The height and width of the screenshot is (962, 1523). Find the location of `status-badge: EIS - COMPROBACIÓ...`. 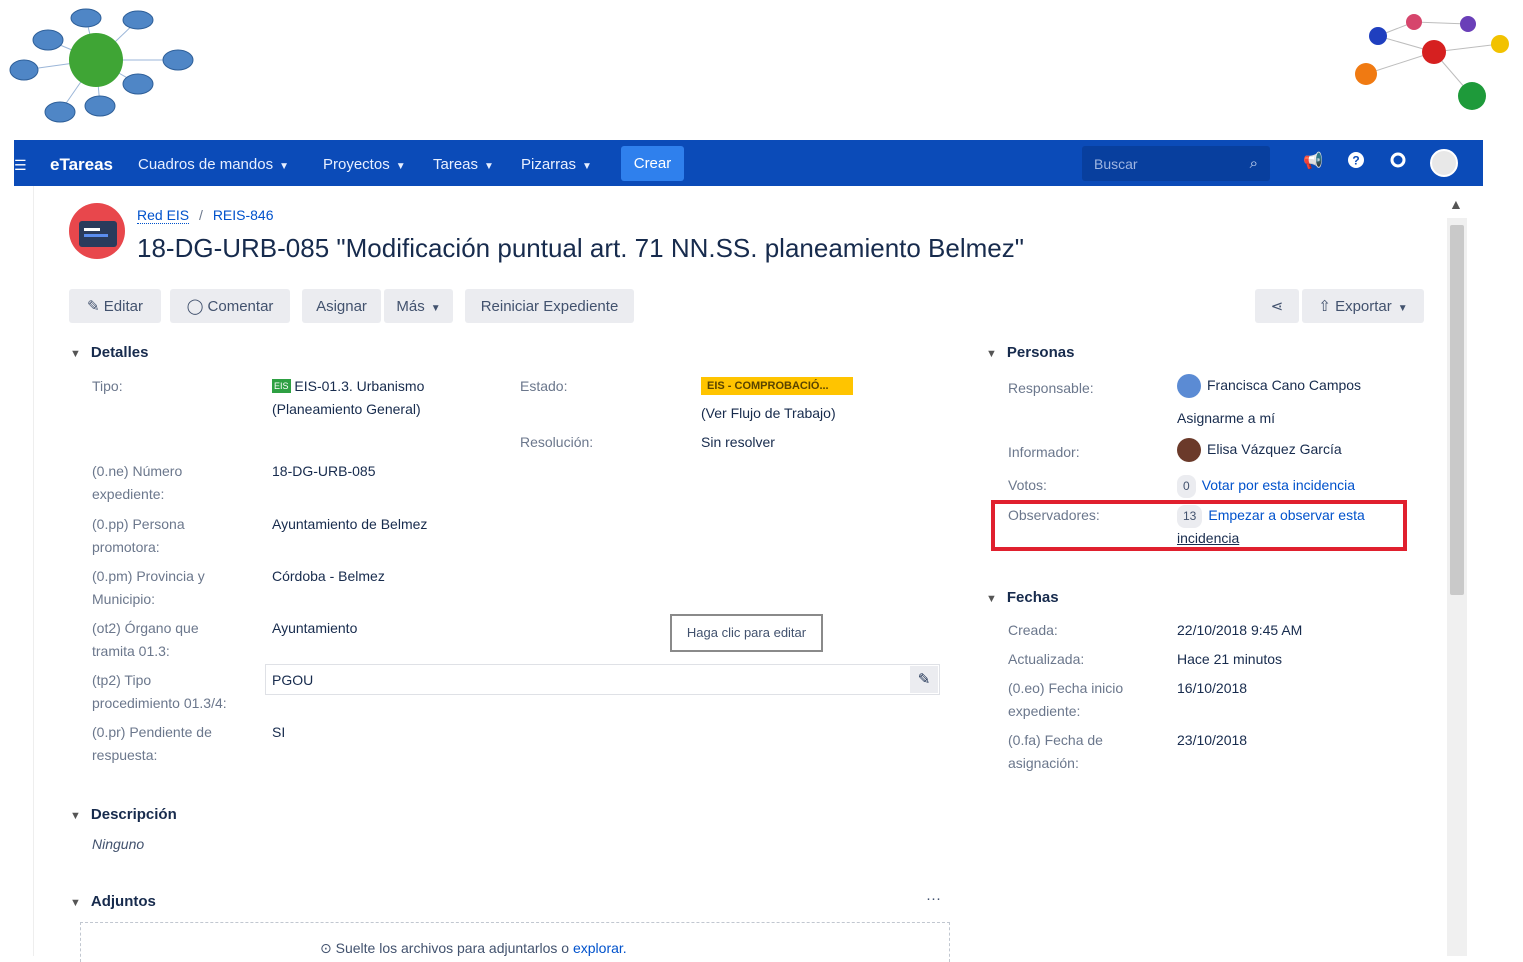

status-badge: EIS - COMPROBACIÓ... is located at coordinates (777, 386).